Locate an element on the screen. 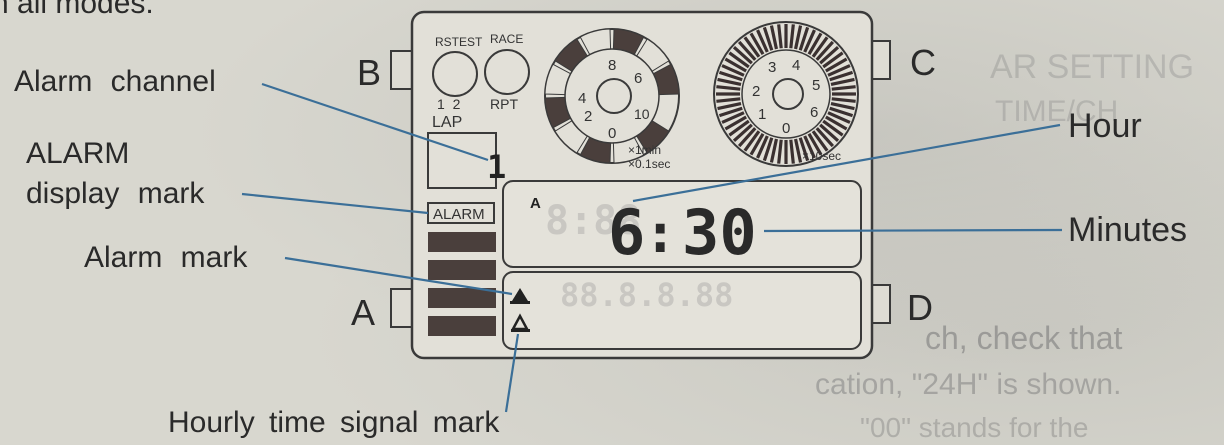 The width and height of the screenshot is (1224, 445). minutes-unit-label: ×1min is located at coordinates (644, 150).